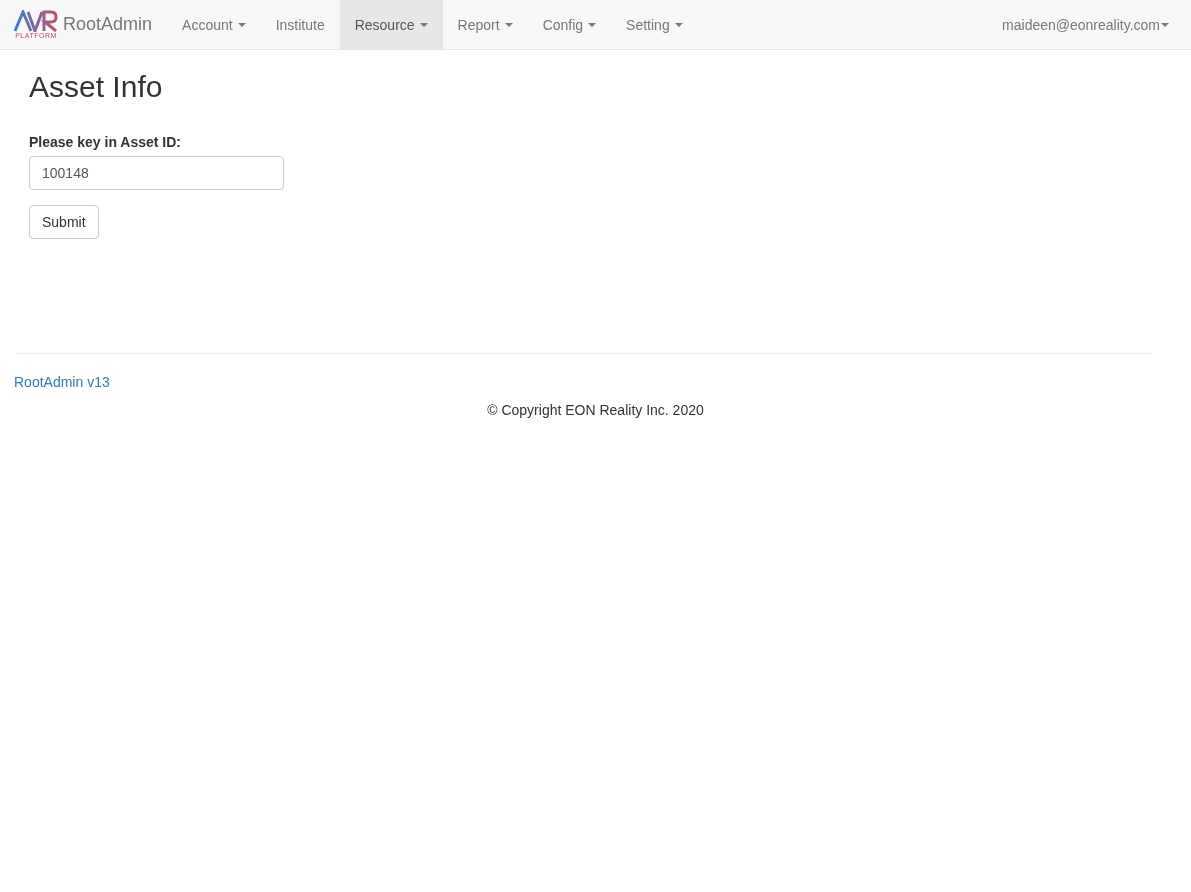 The width and height of the screenshot is (1191, 892). Describe the element at coordinates (595, 410) in the screenshot. I see `copyright-text: © Copyright EON Reality Inc. 2020` at that location.